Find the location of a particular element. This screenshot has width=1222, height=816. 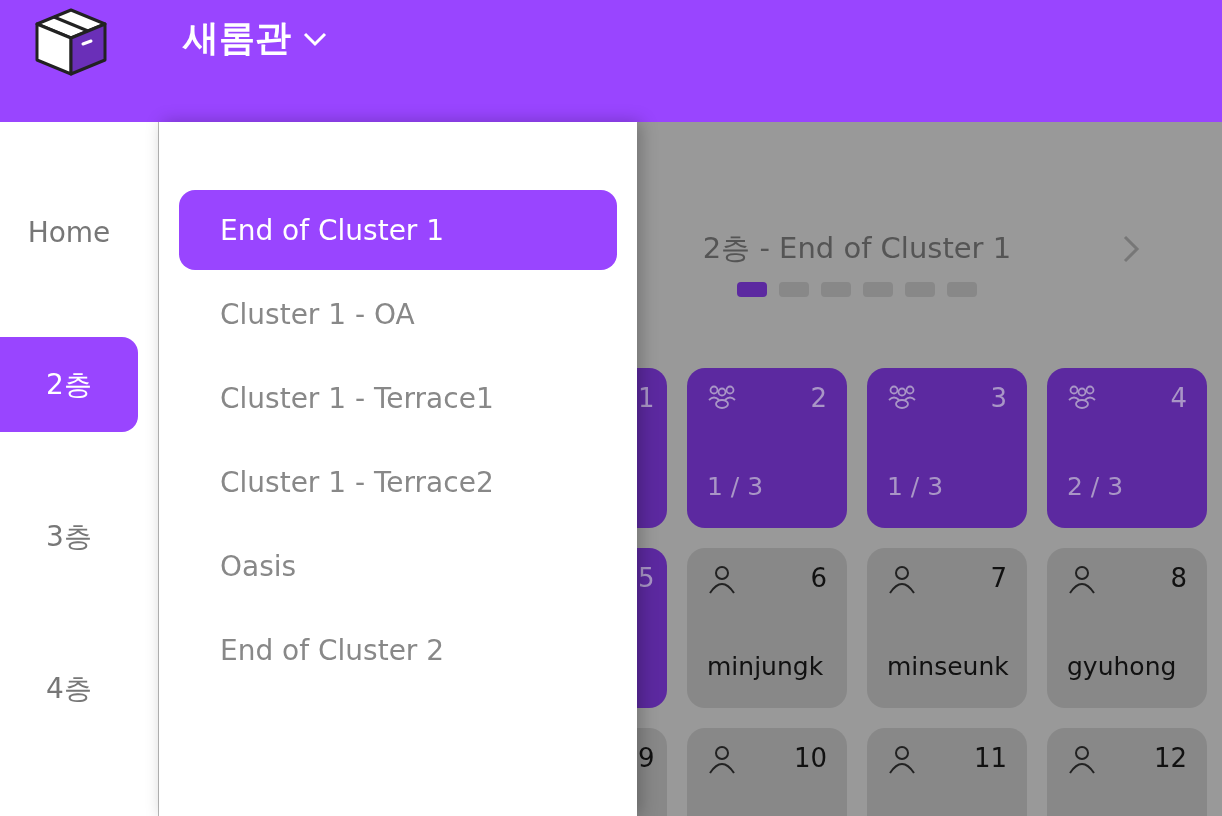

seat-card: 10 is located at coordinates (767, 772).